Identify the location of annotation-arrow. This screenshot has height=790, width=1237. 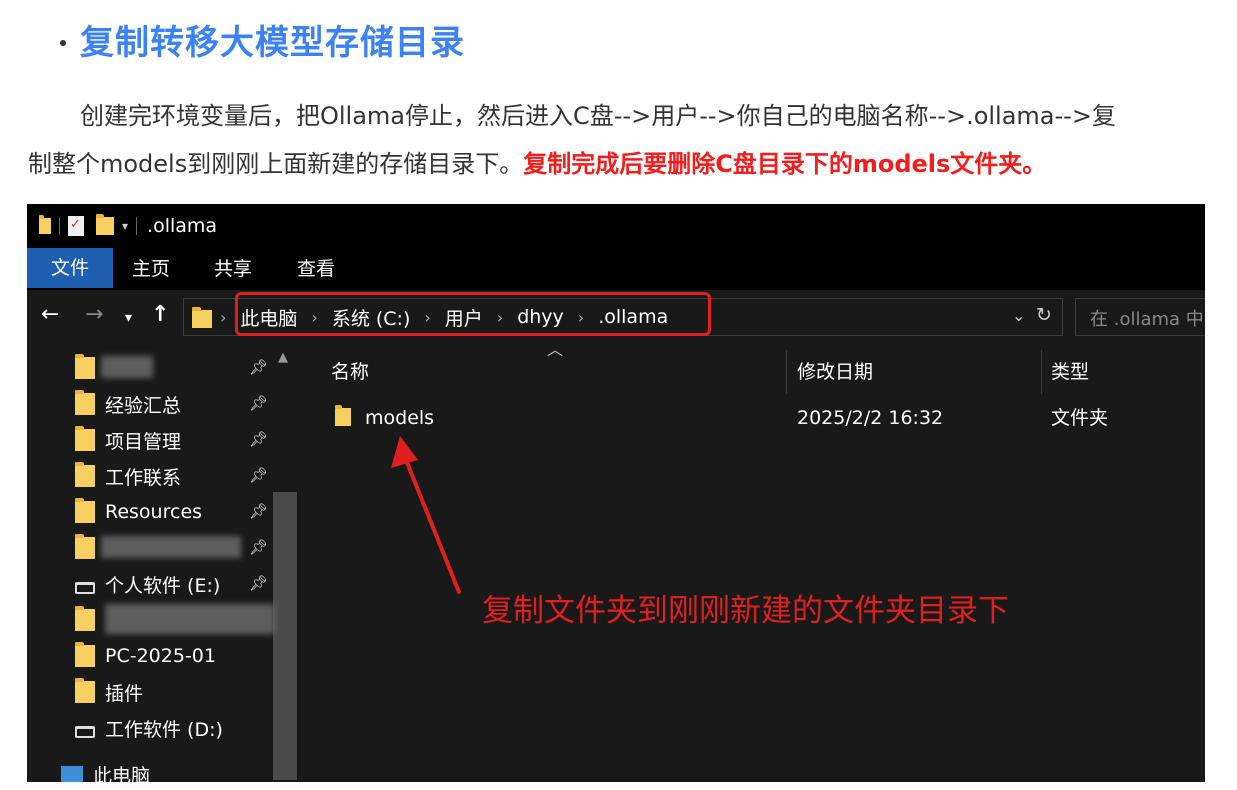
(426, 515).